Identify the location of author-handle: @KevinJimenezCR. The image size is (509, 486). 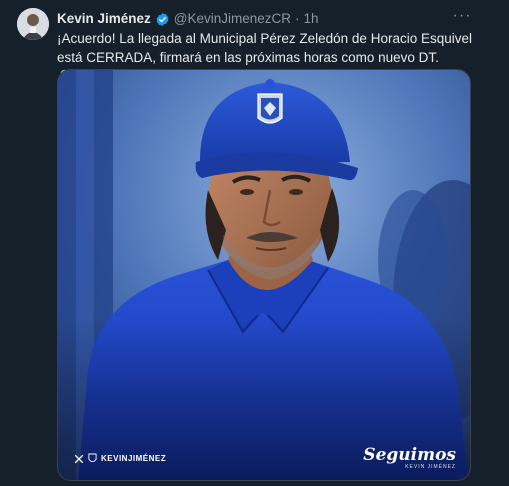
(232, 19).